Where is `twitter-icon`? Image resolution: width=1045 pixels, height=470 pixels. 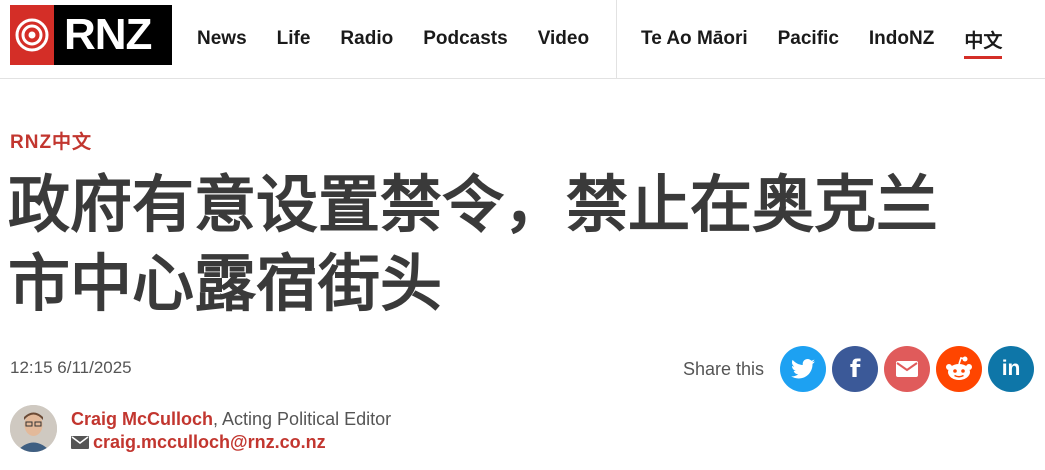 twitter-icon is located at coordinates (803, 369).